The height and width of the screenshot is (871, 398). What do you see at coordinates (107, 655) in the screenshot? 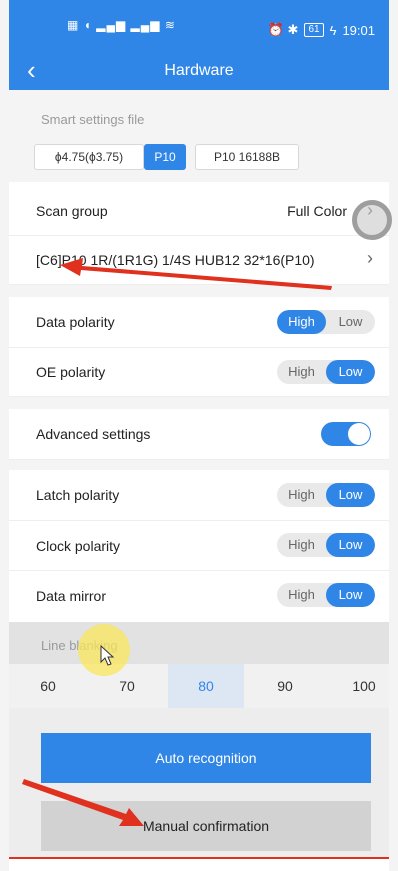
I see `cursor-pointer-icon` at bounding box center [107, 655].